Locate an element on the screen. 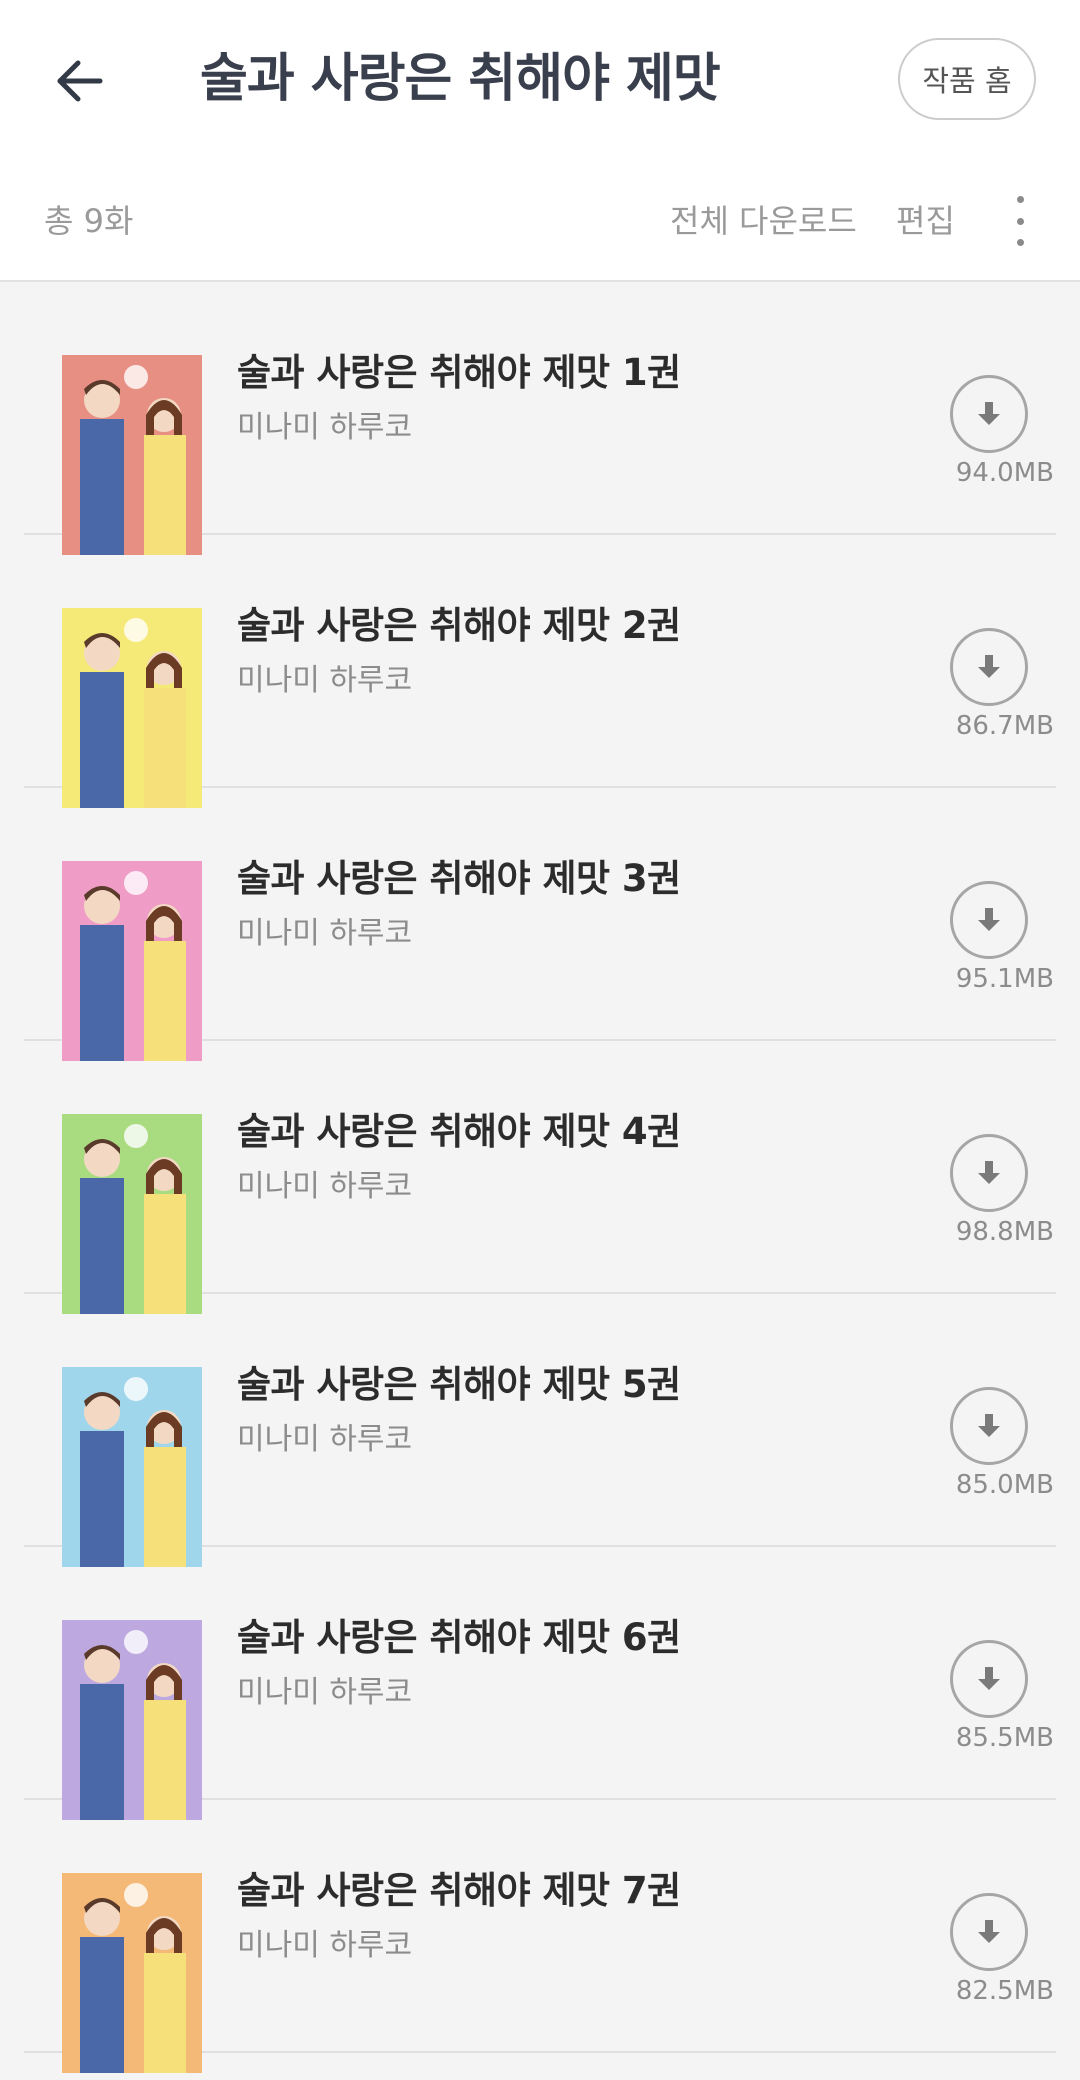  page-title: 술과 사랑은 취해야 제맛 is located at coordinates (460, 79).